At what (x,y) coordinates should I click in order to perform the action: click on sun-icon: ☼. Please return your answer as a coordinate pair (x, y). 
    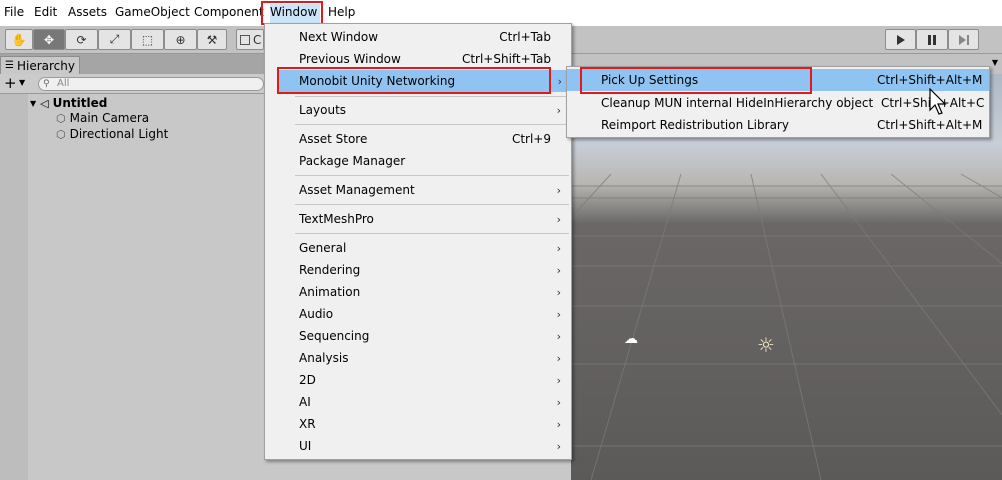
    Looking at the image, I should click on (766, 345).